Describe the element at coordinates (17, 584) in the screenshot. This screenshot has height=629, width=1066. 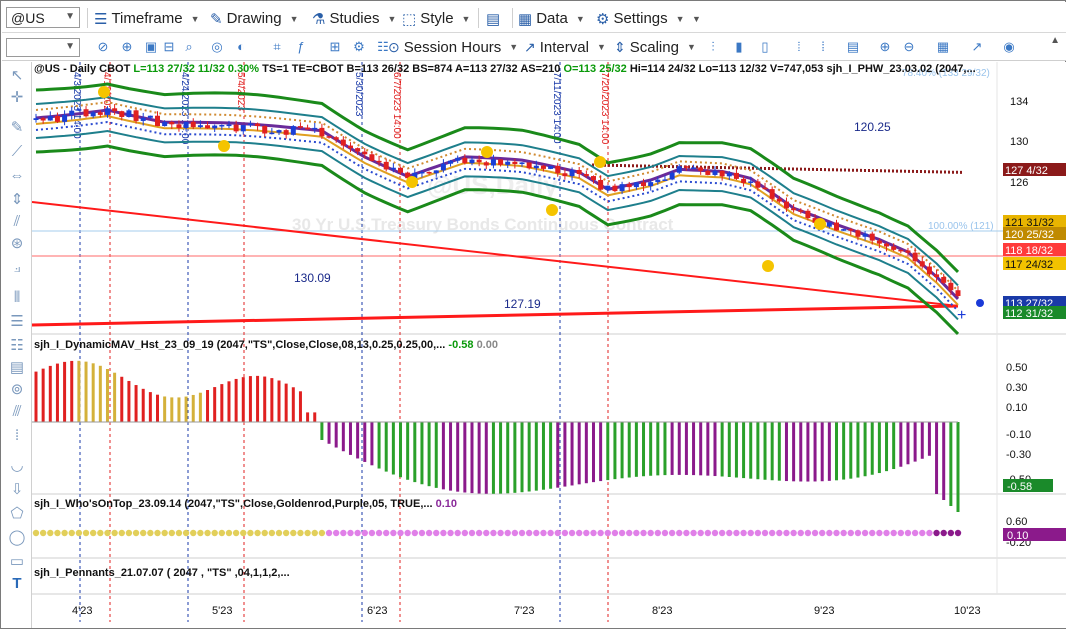
I see `text-tool-icon: T` at that location.